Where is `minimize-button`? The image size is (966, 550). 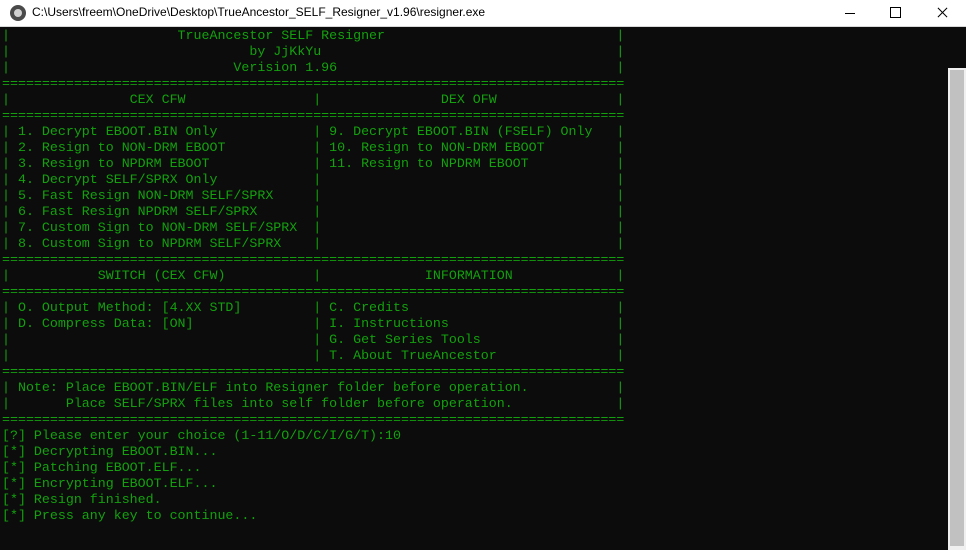 minimize-button is located at coordinates (850, 13).